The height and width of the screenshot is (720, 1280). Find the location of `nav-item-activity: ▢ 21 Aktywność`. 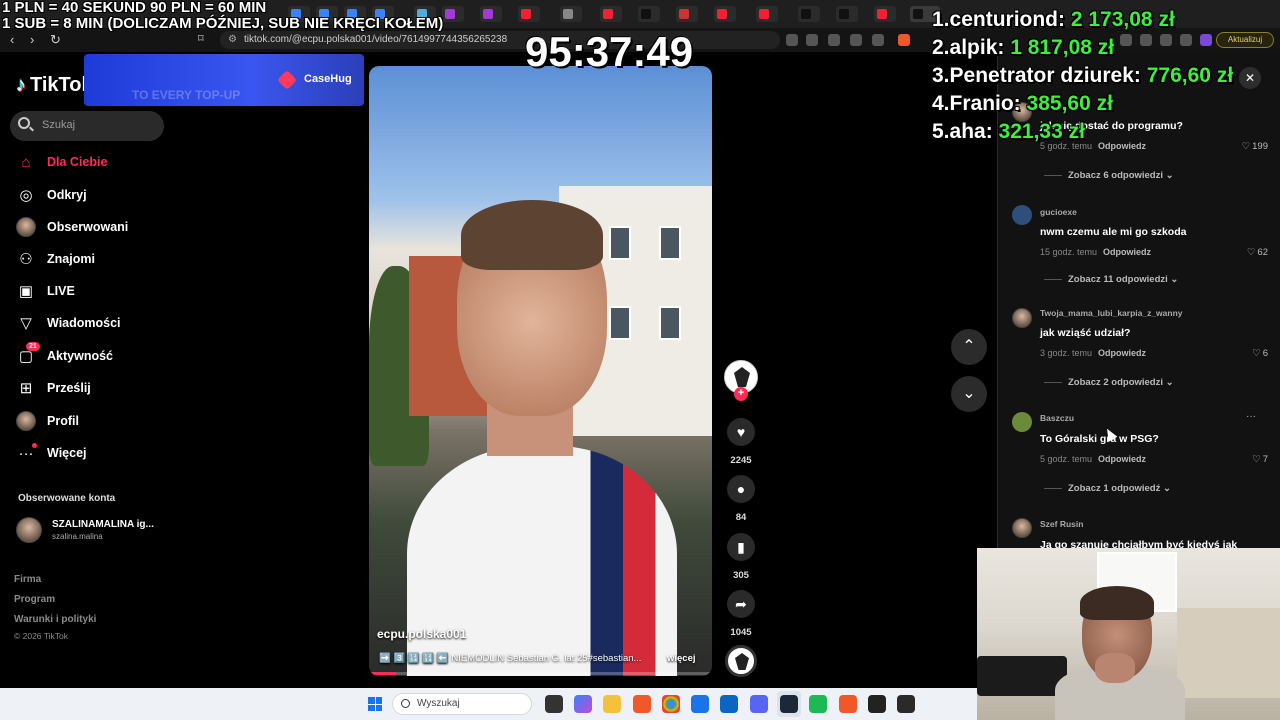

nav-item-activity: ▢ 21 Aktywność is located at coordinates (91, 355).